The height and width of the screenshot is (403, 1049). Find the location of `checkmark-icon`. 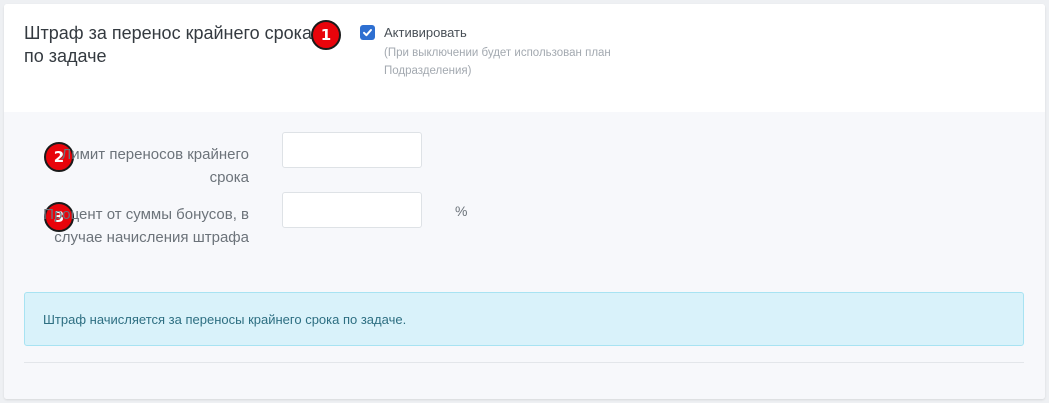

checkmark-icon is located at coordinates (367, 33).